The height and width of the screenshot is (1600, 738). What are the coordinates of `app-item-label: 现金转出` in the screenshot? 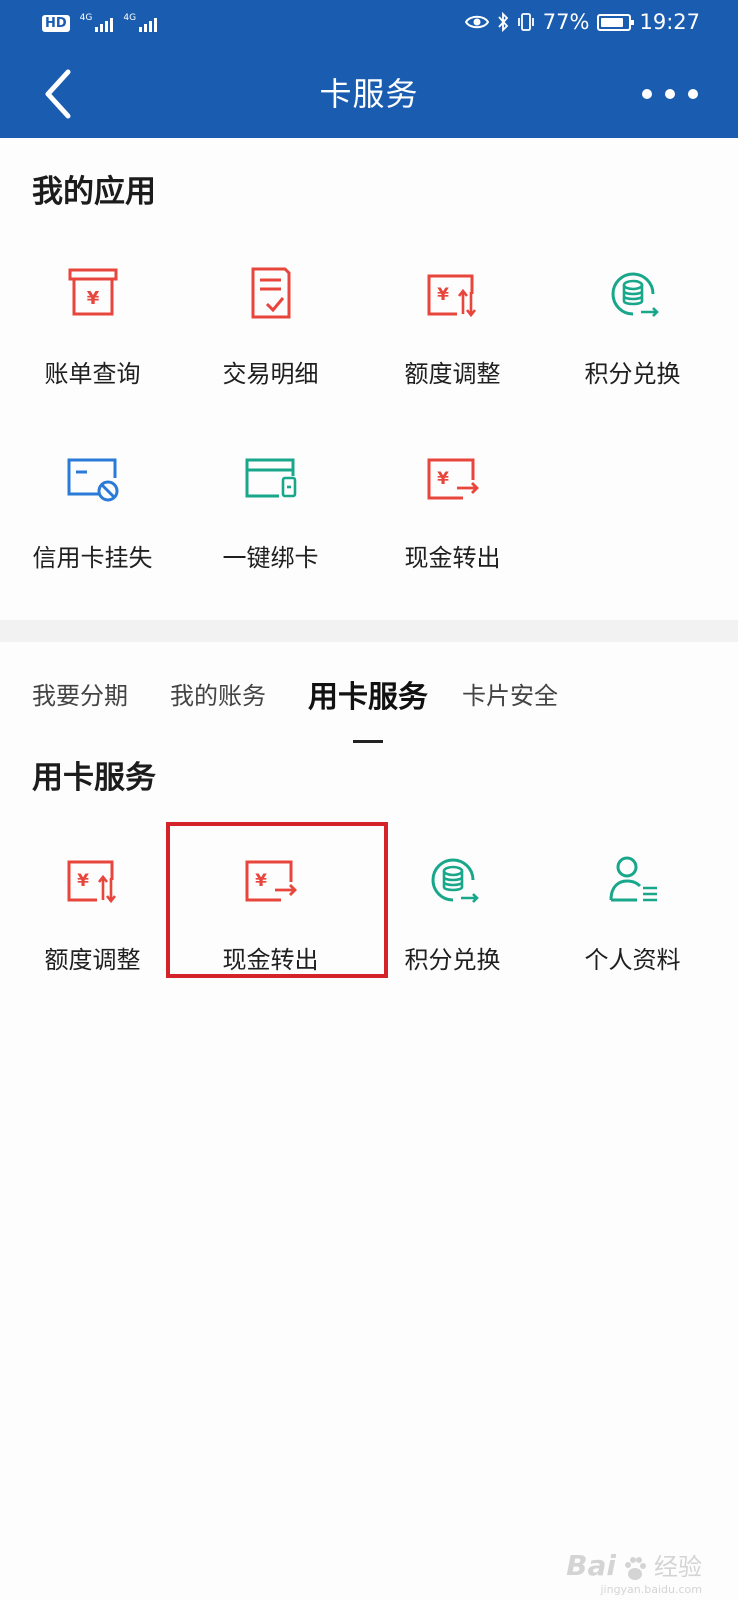 It's located at (452, 558).